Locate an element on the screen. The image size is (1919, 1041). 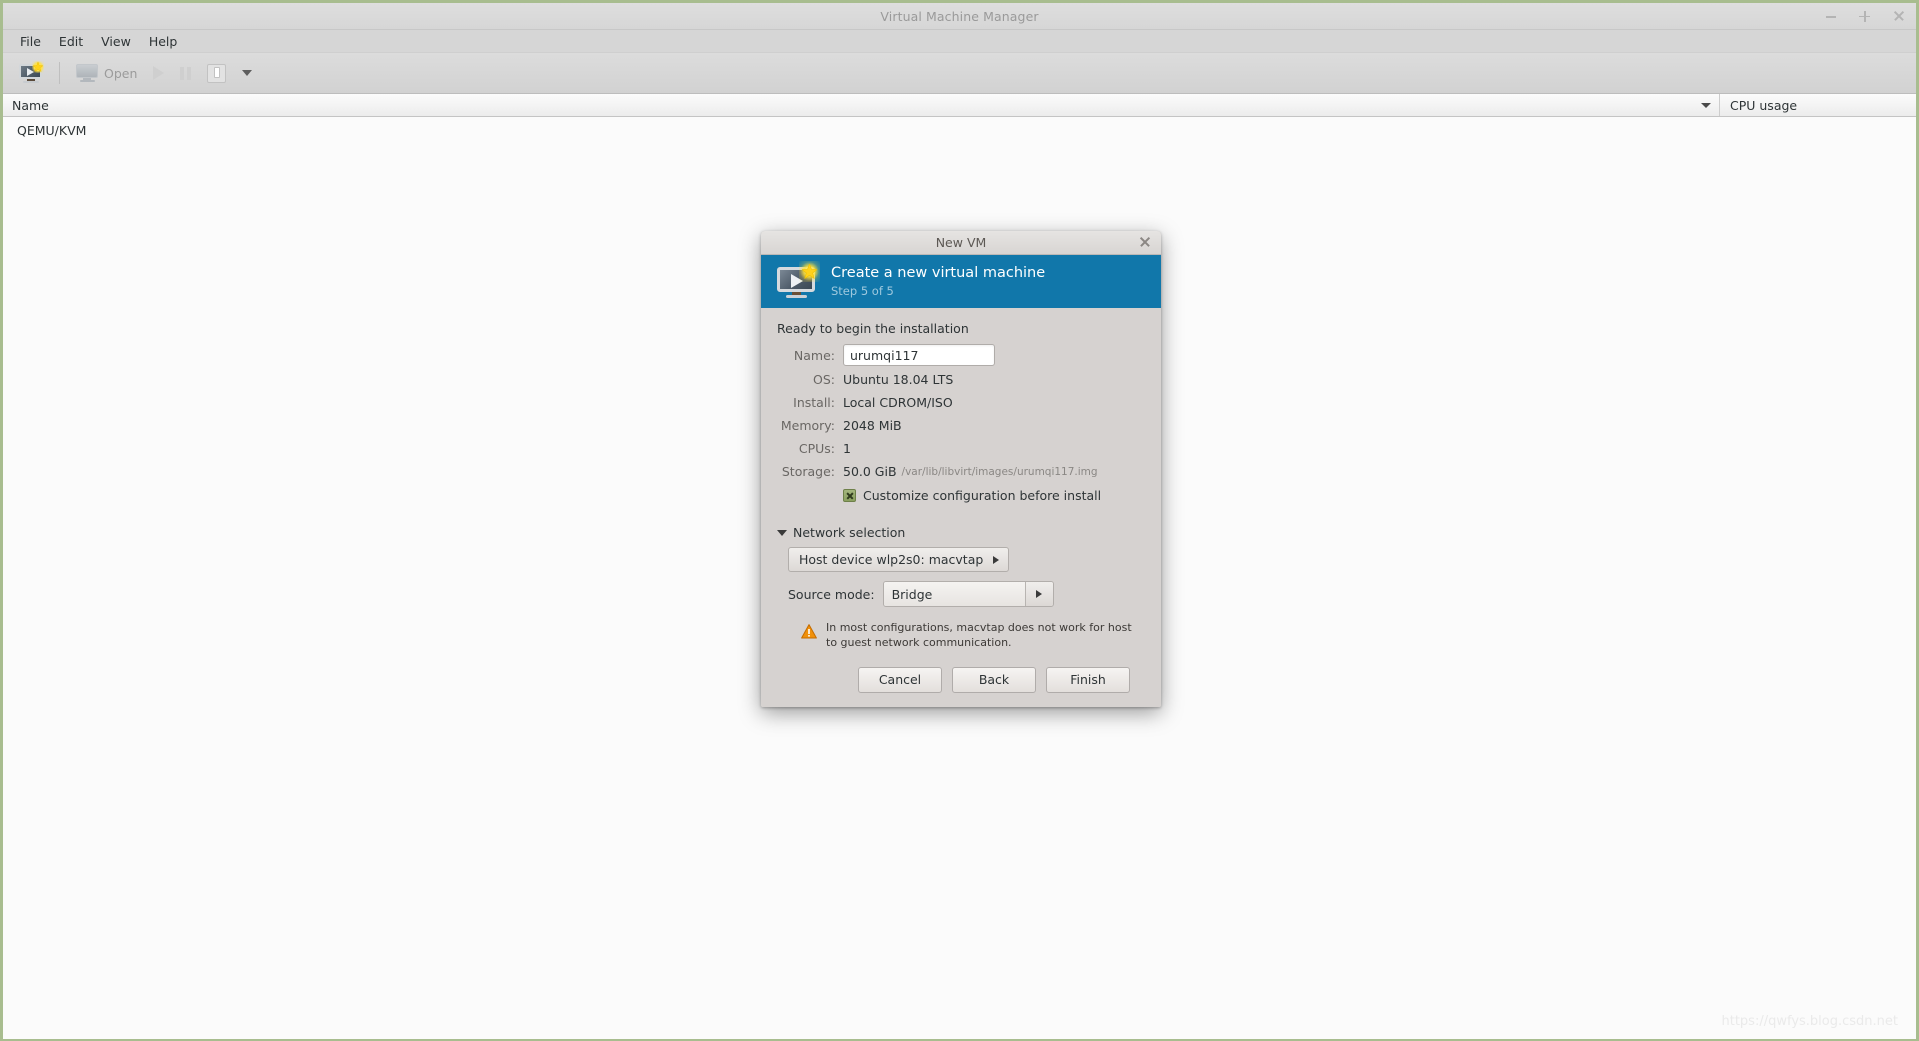
install-label: Install: is located at coordinates (814, 402).